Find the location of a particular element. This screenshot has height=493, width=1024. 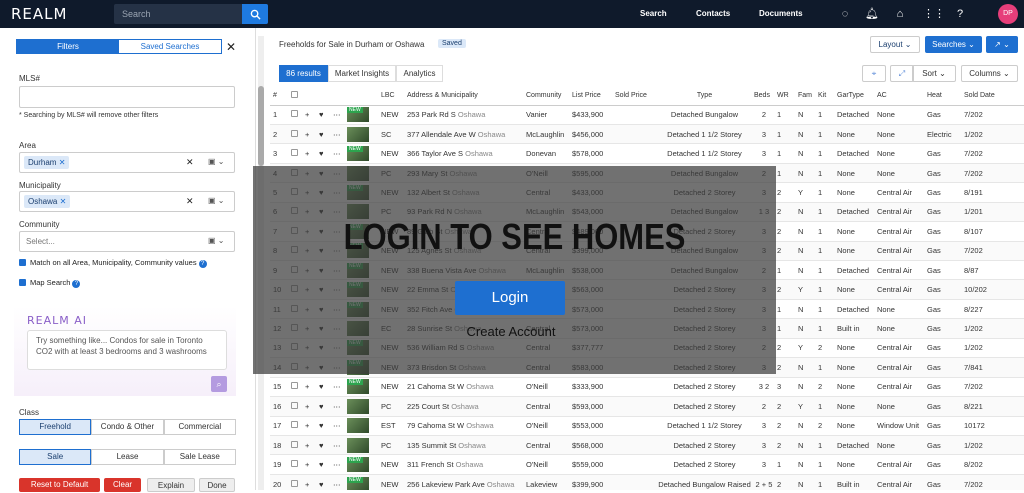

col-header: # is located at coordinates (279, 96).